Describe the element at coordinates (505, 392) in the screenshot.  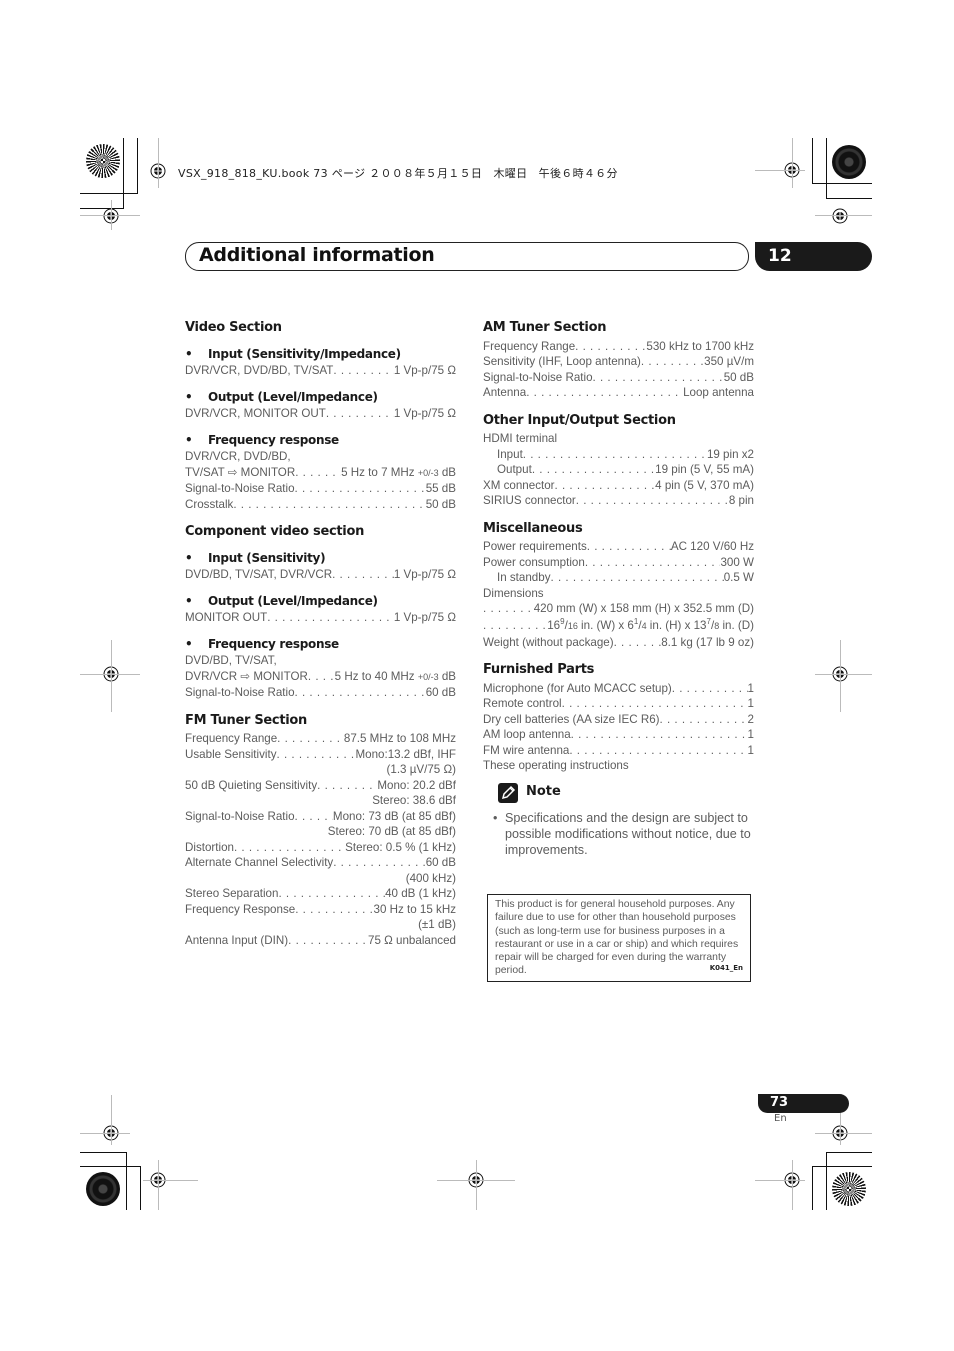
I see `spec-label: Antenna` at that location.